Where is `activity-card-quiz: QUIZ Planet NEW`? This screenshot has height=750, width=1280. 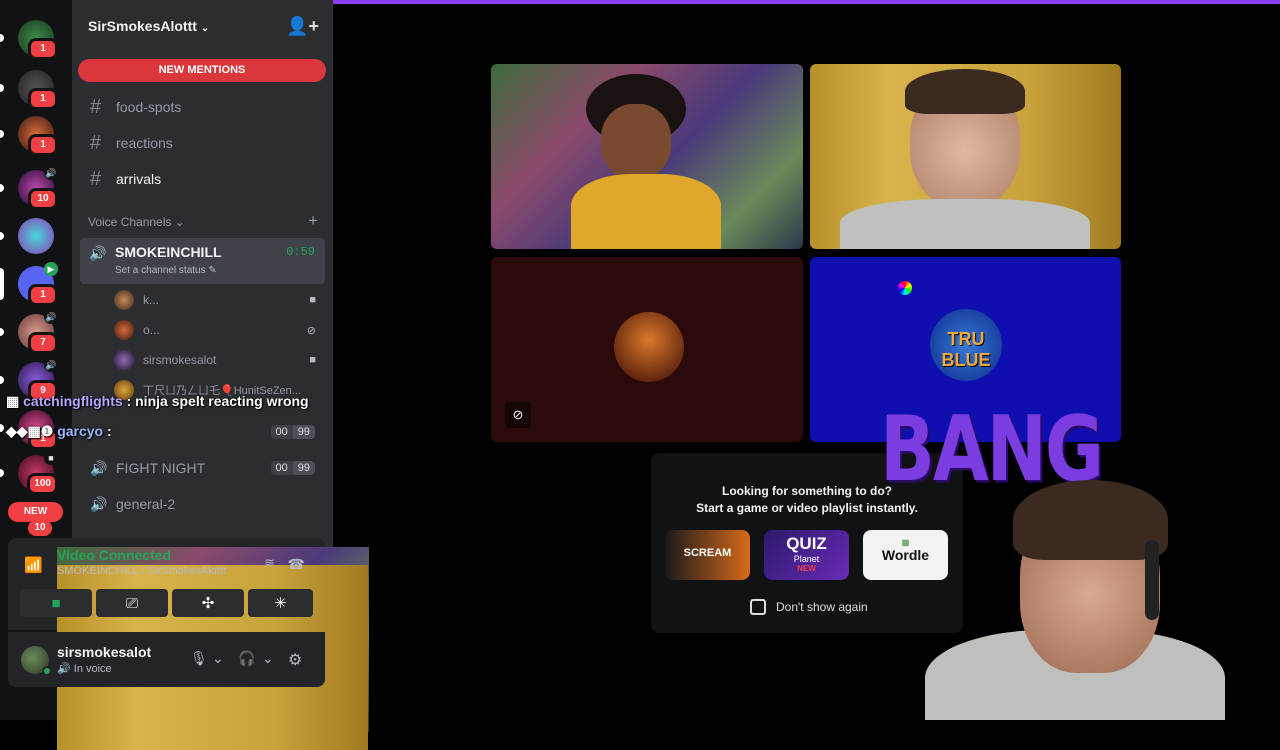 activity-card-quiz: QUIZ Planet NEW is located at coordinates (806, 555).